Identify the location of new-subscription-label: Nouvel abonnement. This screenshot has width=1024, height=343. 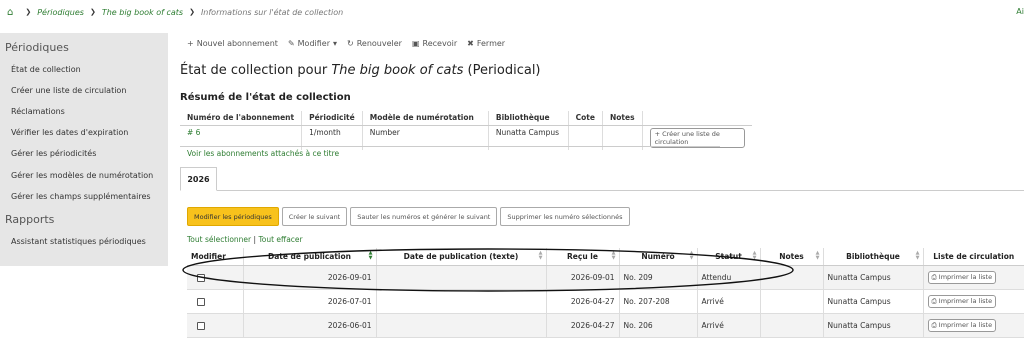
(237, 43).